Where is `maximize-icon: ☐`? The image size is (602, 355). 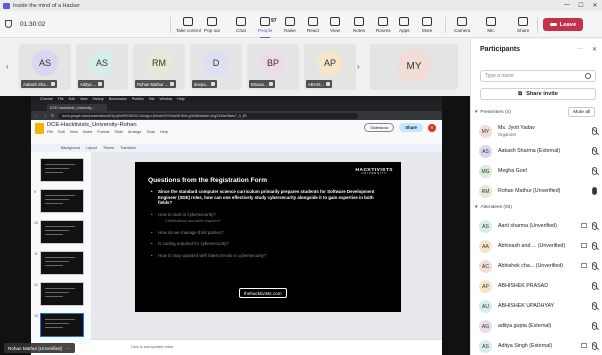
maximize-icon: ☐ is located at coordinates (581, 5).